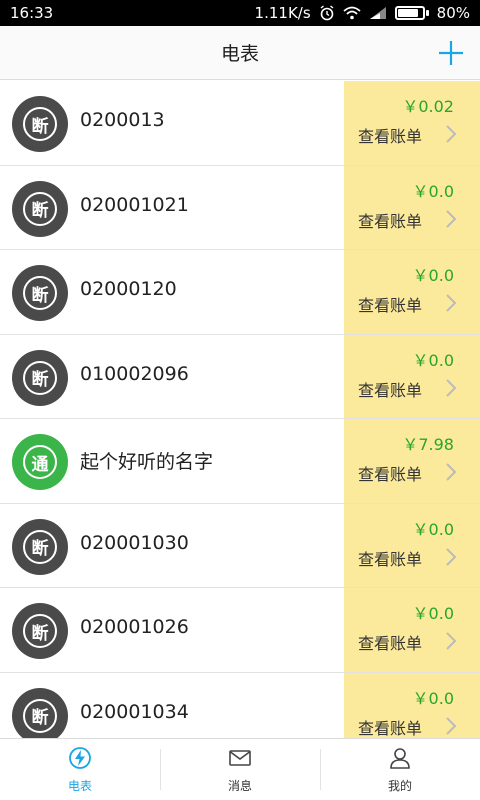  I want to click on lightning-icon, so click(80, 760).